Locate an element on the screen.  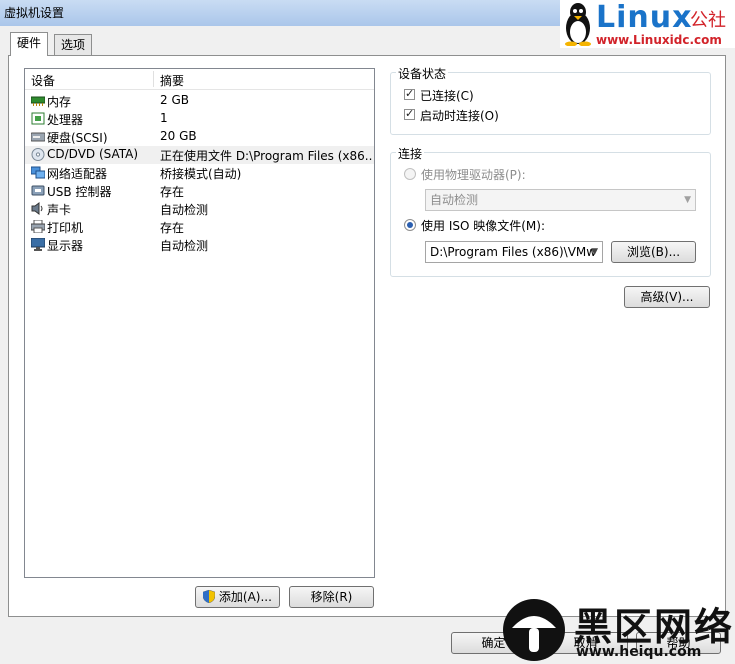
connect-on-start-checkbox is located at coordinates (409, 113).